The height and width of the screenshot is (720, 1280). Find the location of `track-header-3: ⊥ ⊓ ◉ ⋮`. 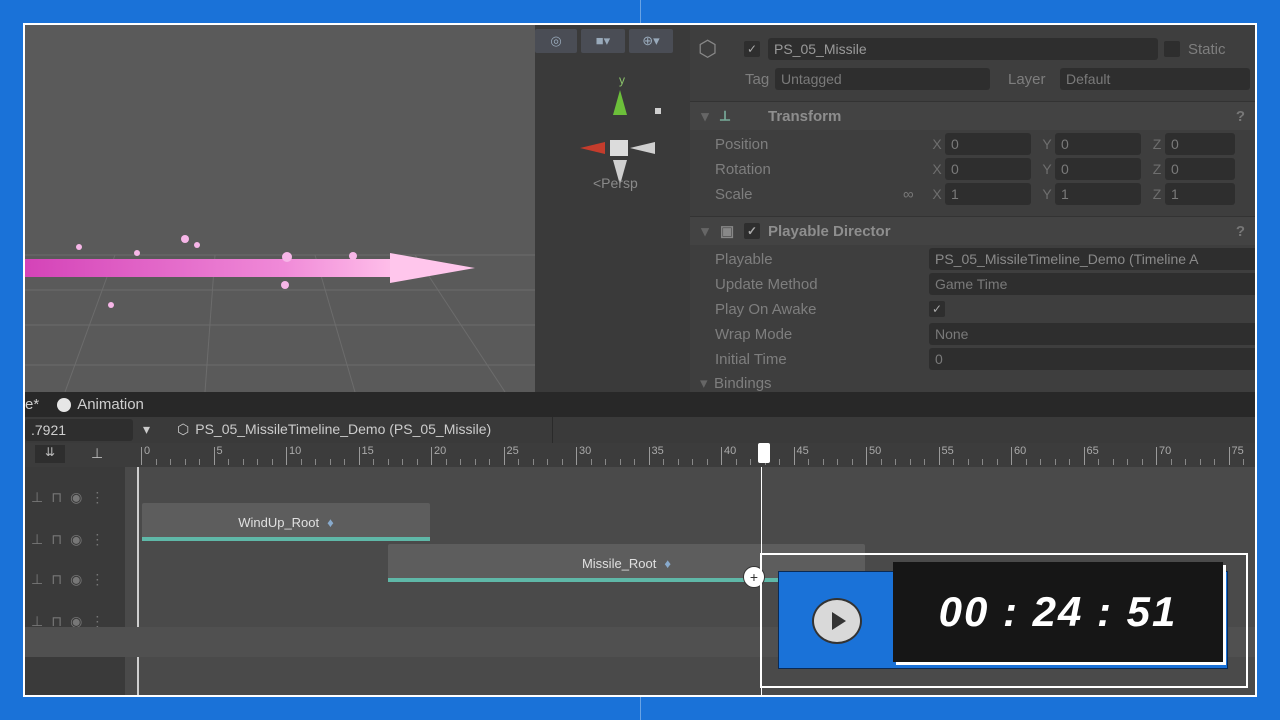

track-header-3: ⊥ ⊓ ◉ ⋮ is located at coordinates (75, 579).